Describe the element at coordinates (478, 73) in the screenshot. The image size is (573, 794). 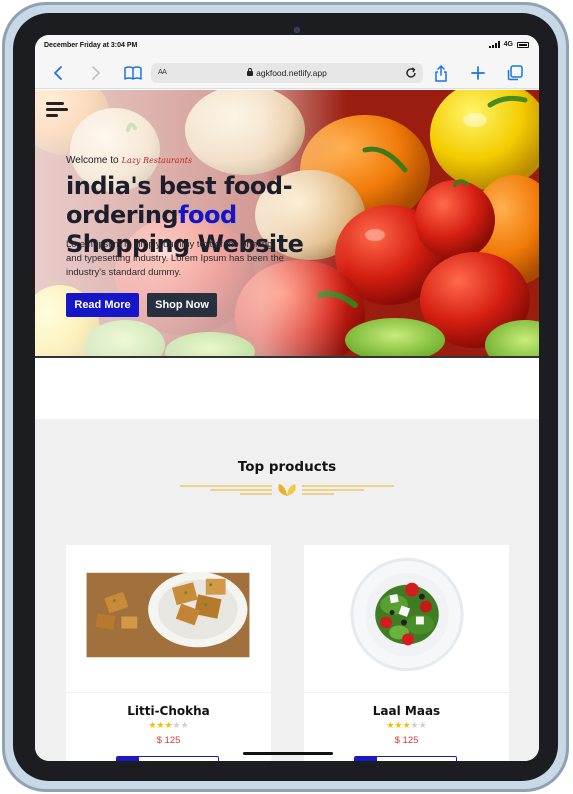
I see `new-tab-icon` at that location.